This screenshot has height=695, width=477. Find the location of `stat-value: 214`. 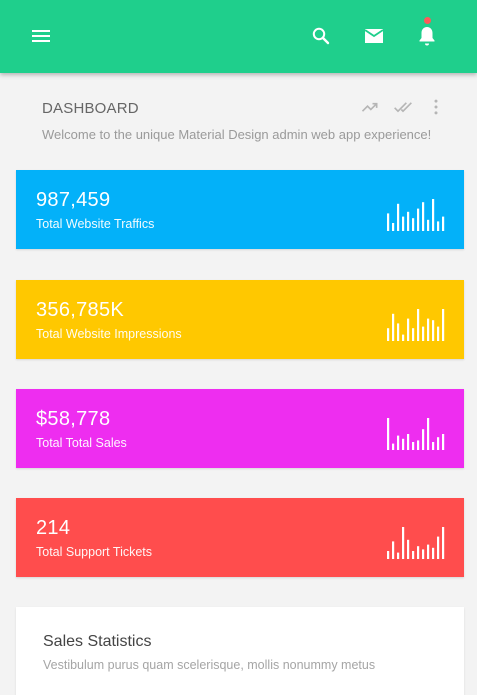

stat-value: 214 is located at coordinates (53, 528).